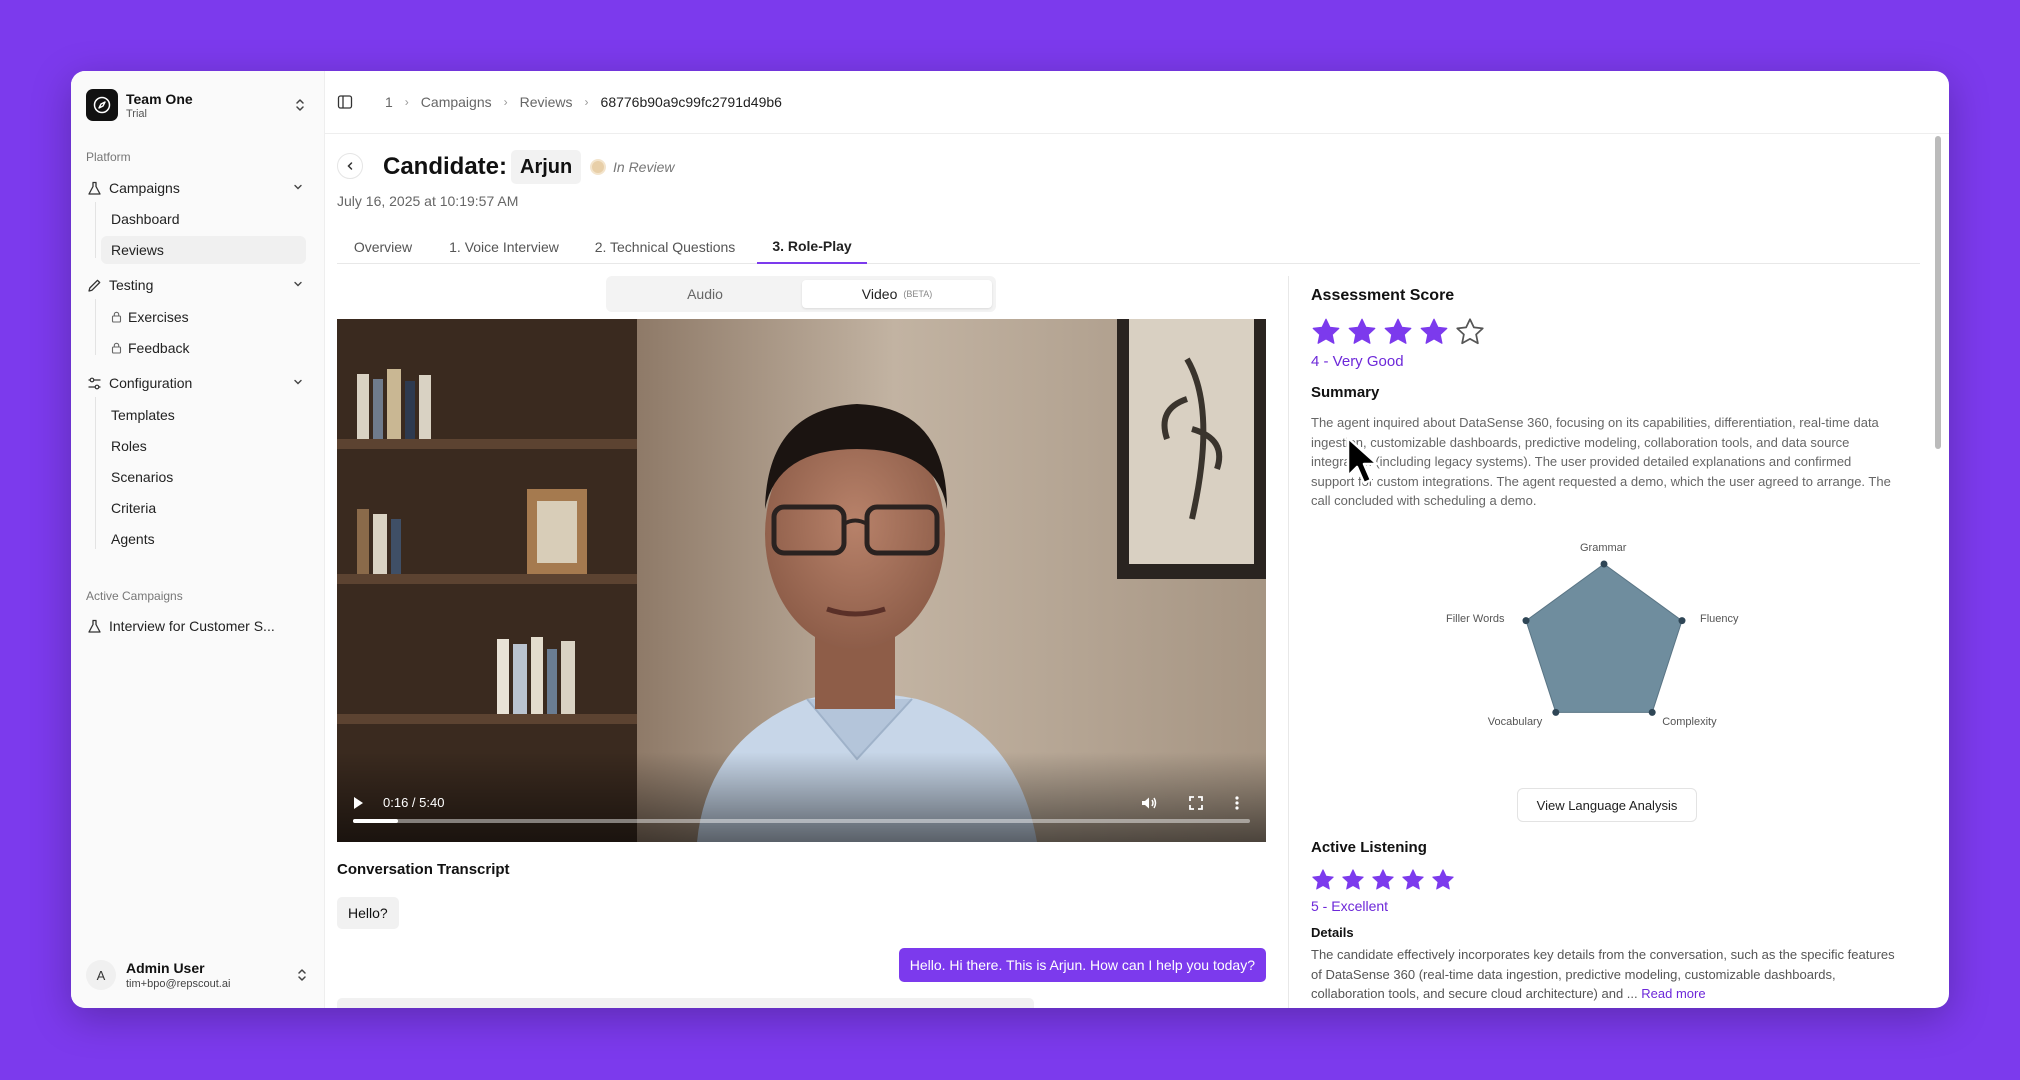 This screenshot has height=1080, width=2020. I want to click on view-language-analysis-button: View Language Analysis, so click(1607, 805).